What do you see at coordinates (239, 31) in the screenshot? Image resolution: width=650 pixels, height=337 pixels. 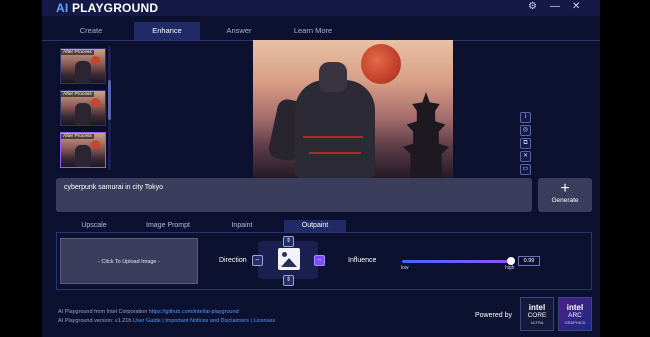 I see `tab-answer: Answer` at bounding box center [239, 31].